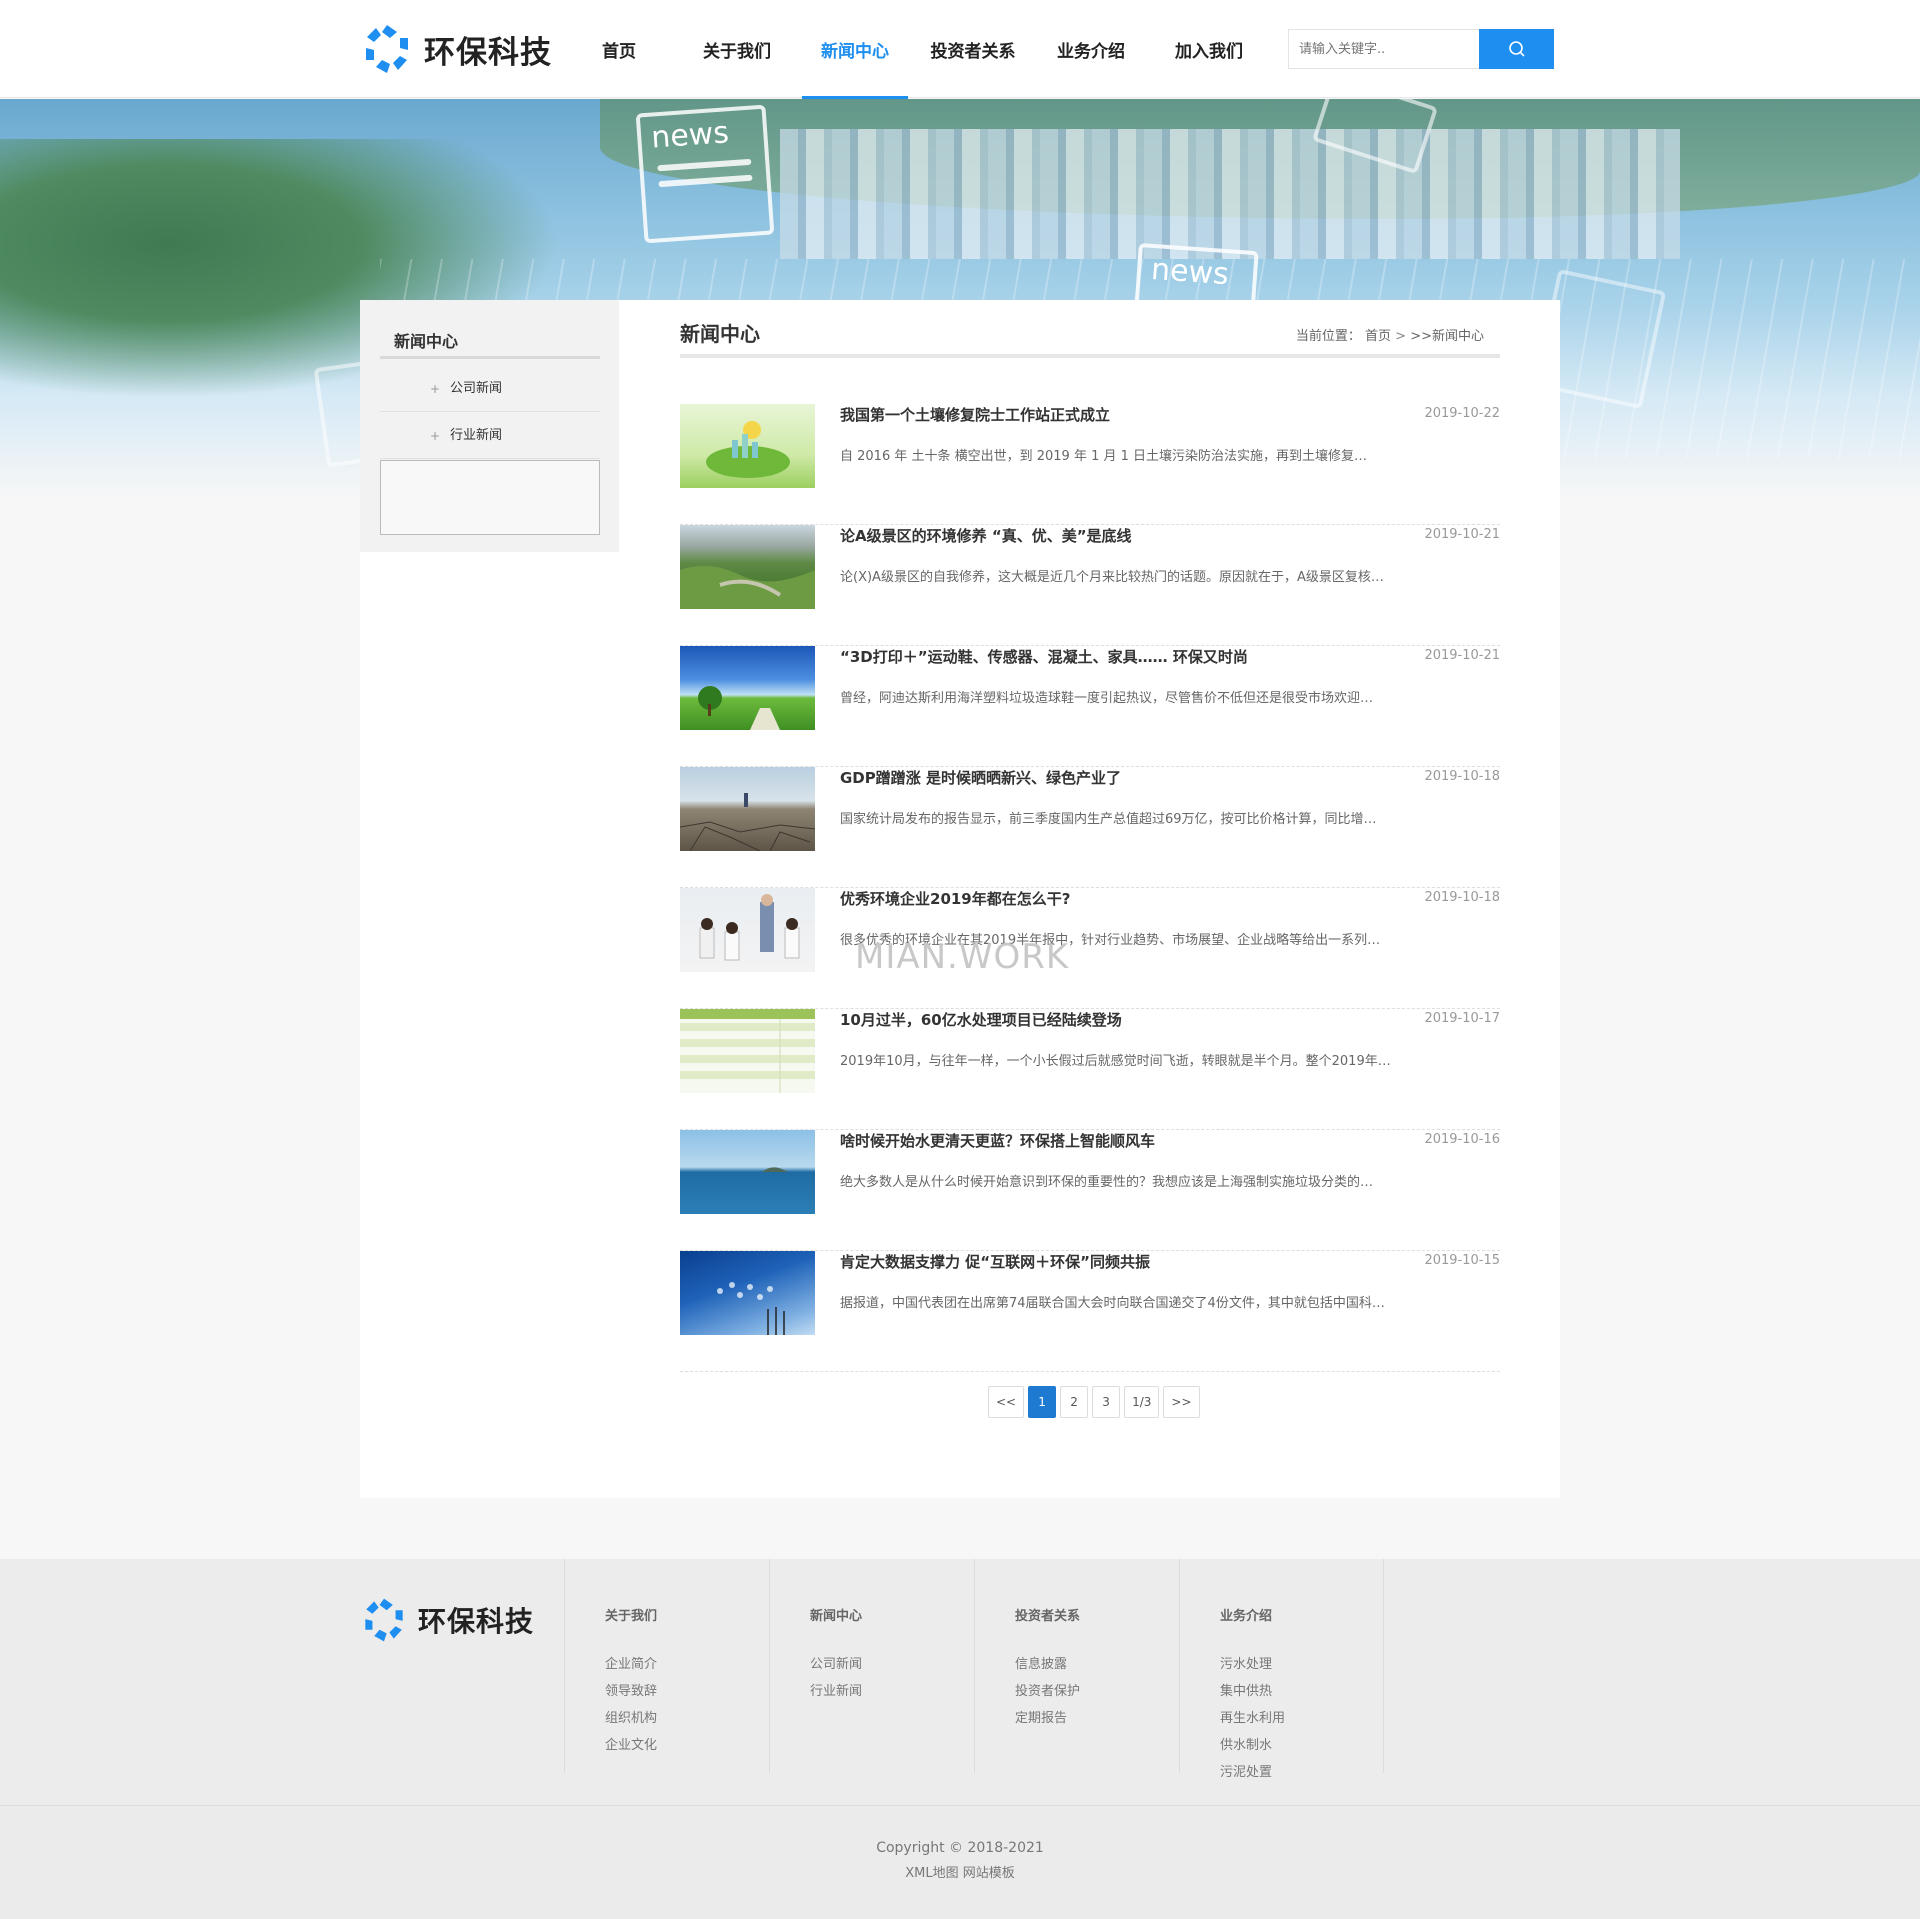  I want to click on search-icon, so click(1516, 49).